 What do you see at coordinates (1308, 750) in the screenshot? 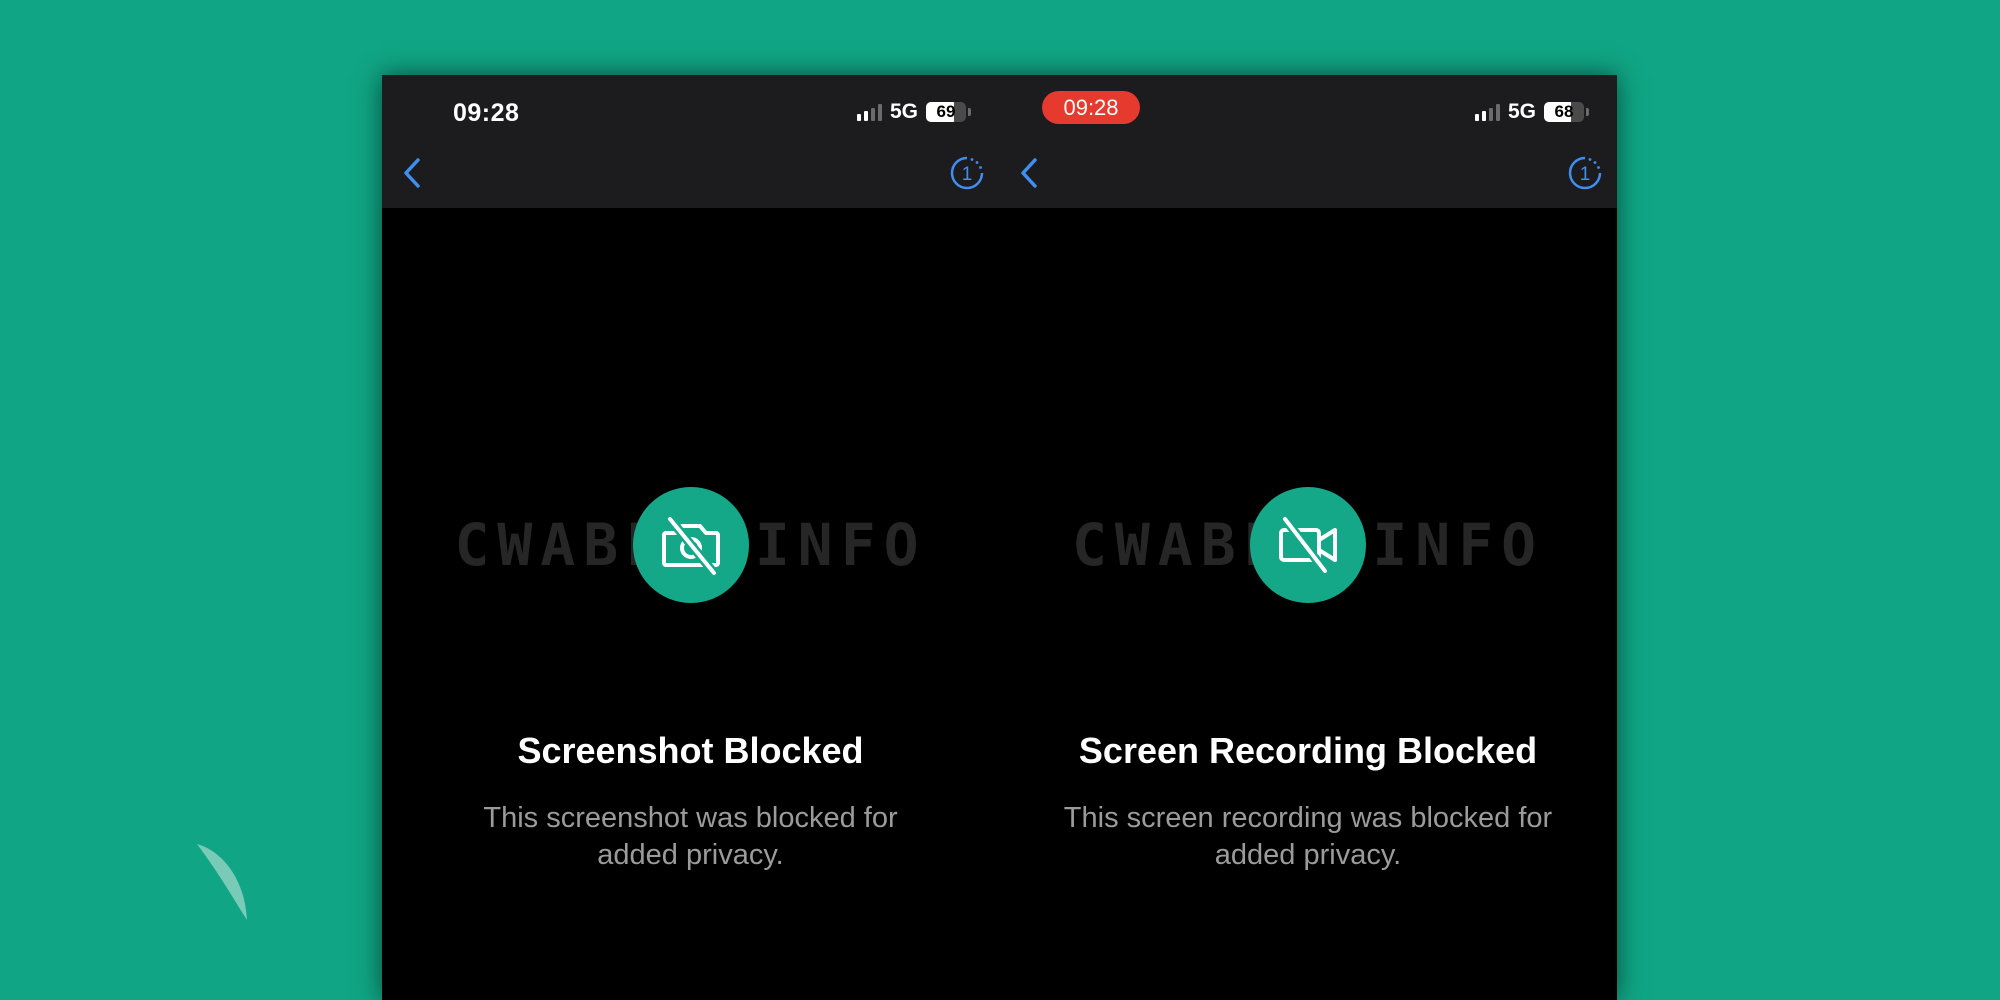
I see `blocked-title: Screen Recording Blocked` at bounding box center [1308, 750].